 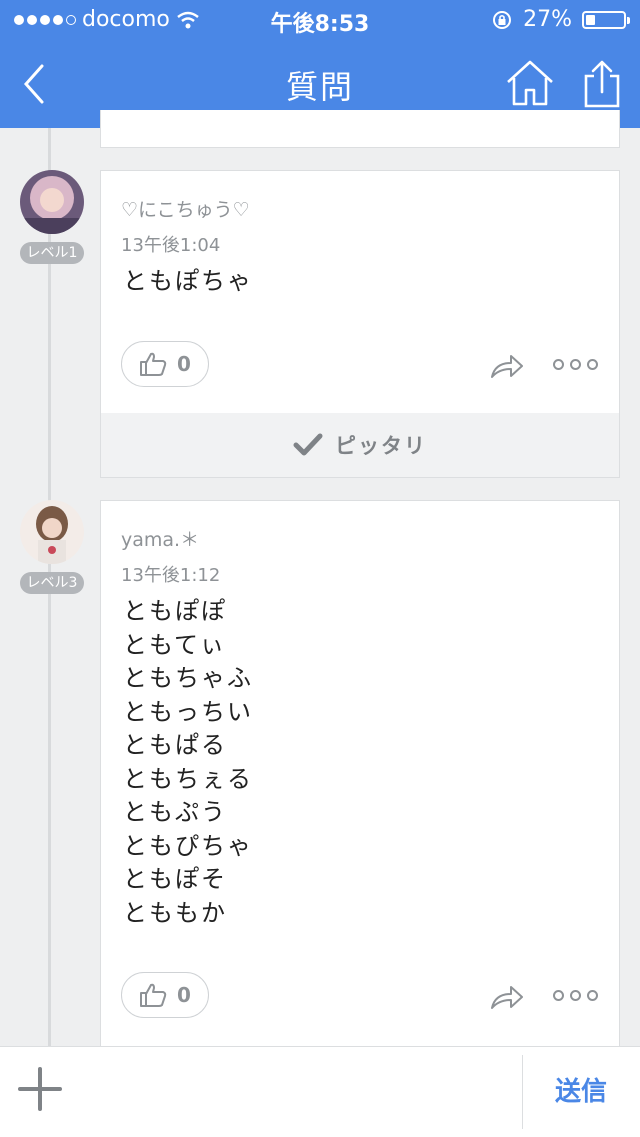 What do you see at coordinates (175, 879) in the screenshot?
I see `answer-line: ともぽそ` at bounding box center [175, 879].